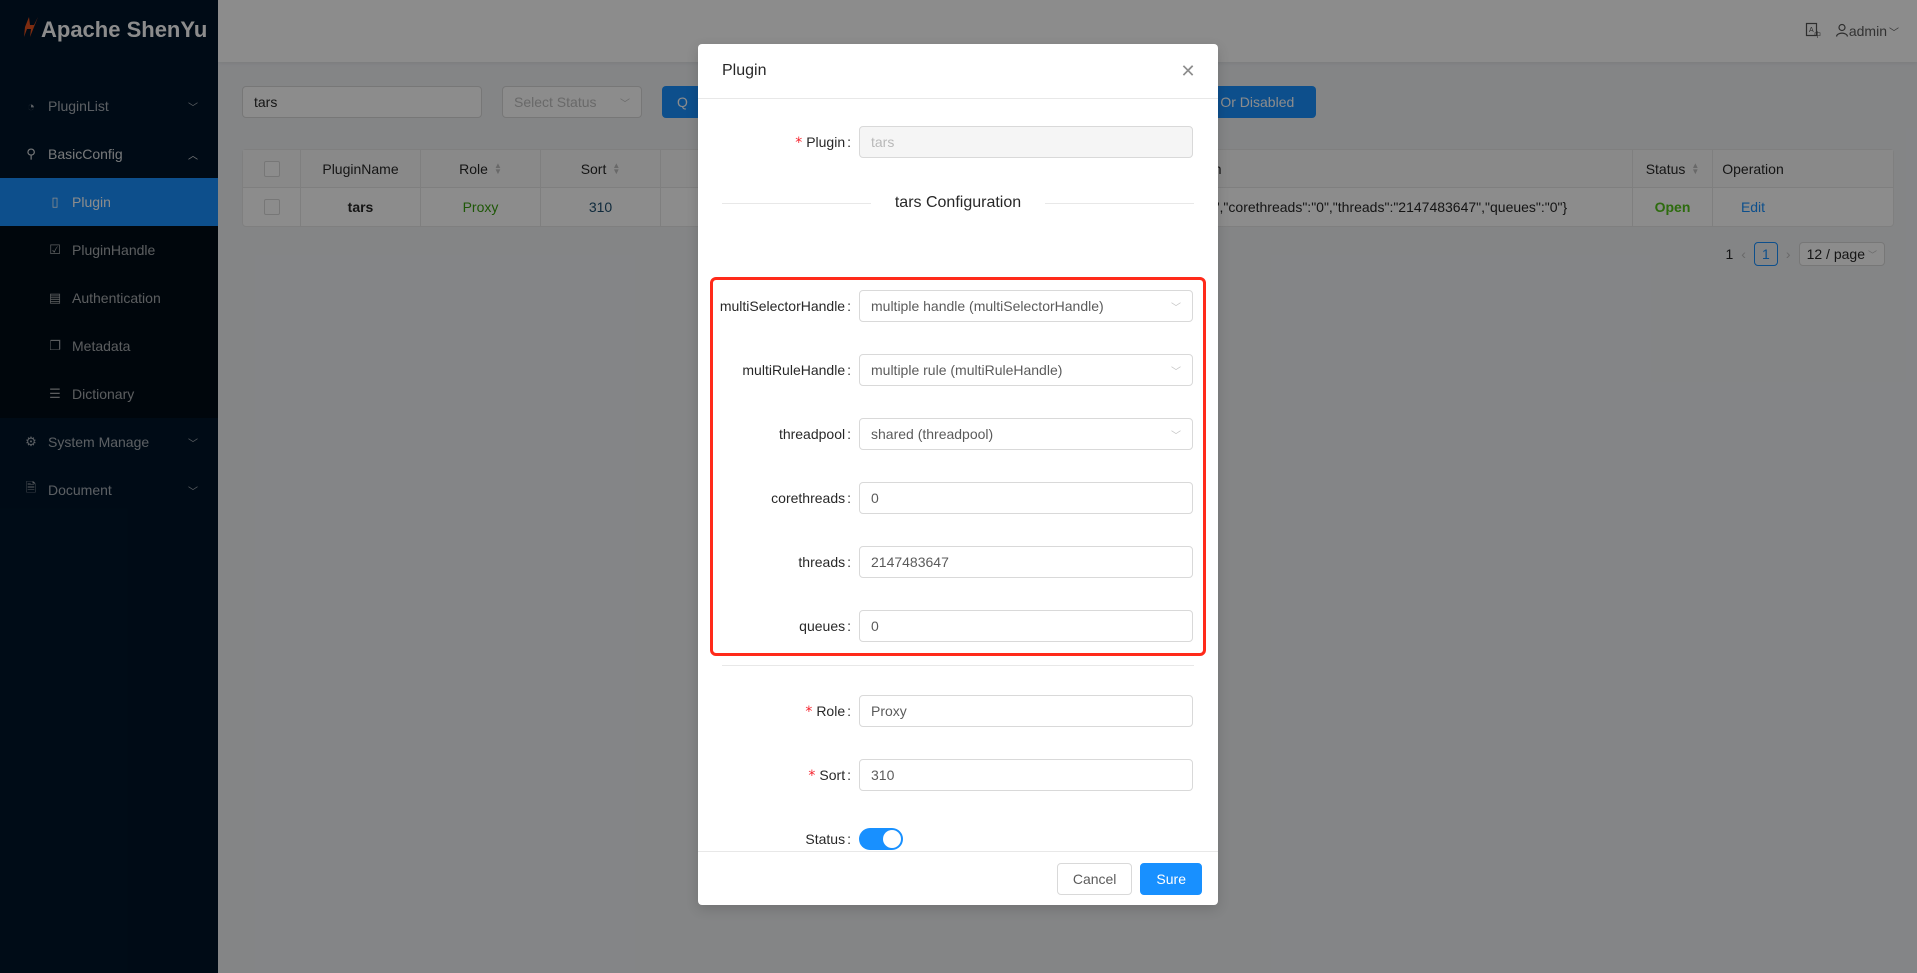  What do you see at coordinates (826, 141) in the screenshot?
I see `label-text: Plugin` at bounding box center [826, 141].